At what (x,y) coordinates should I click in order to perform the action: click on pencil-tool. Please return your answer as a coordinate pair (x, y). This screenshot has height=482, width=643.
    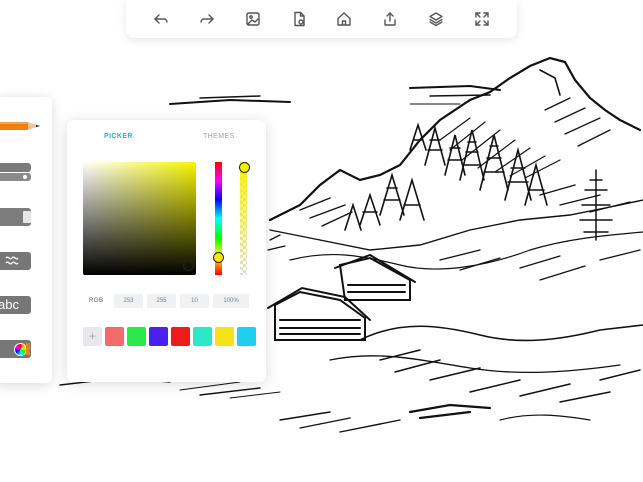
    Looking at the image, I should click on (26, 126).